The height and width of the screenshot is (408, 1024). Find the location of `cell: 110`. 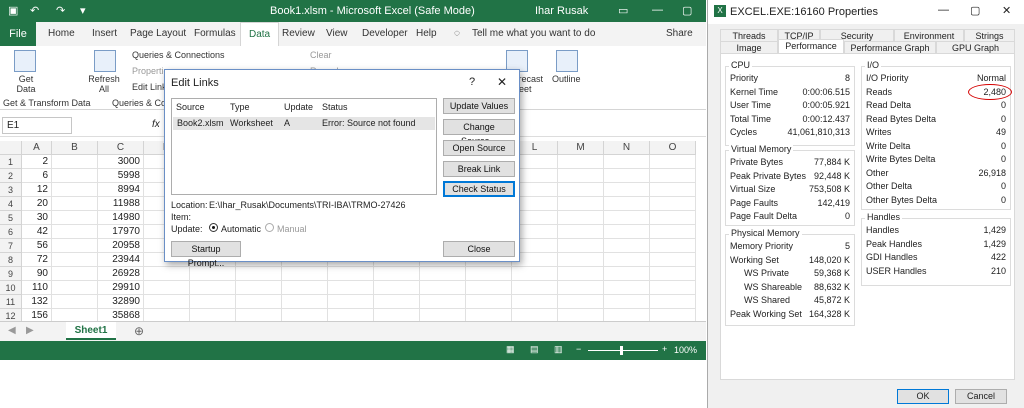

cell: 110 is located at coordinates (37, 288).